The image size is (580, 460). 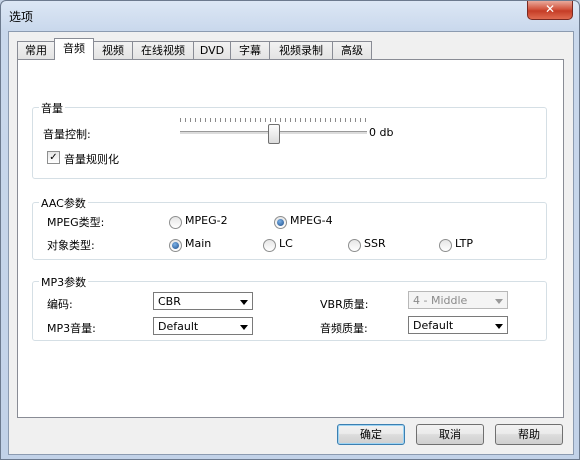 I want to click on object-lc-label: LC, so click(x=286, y=243).